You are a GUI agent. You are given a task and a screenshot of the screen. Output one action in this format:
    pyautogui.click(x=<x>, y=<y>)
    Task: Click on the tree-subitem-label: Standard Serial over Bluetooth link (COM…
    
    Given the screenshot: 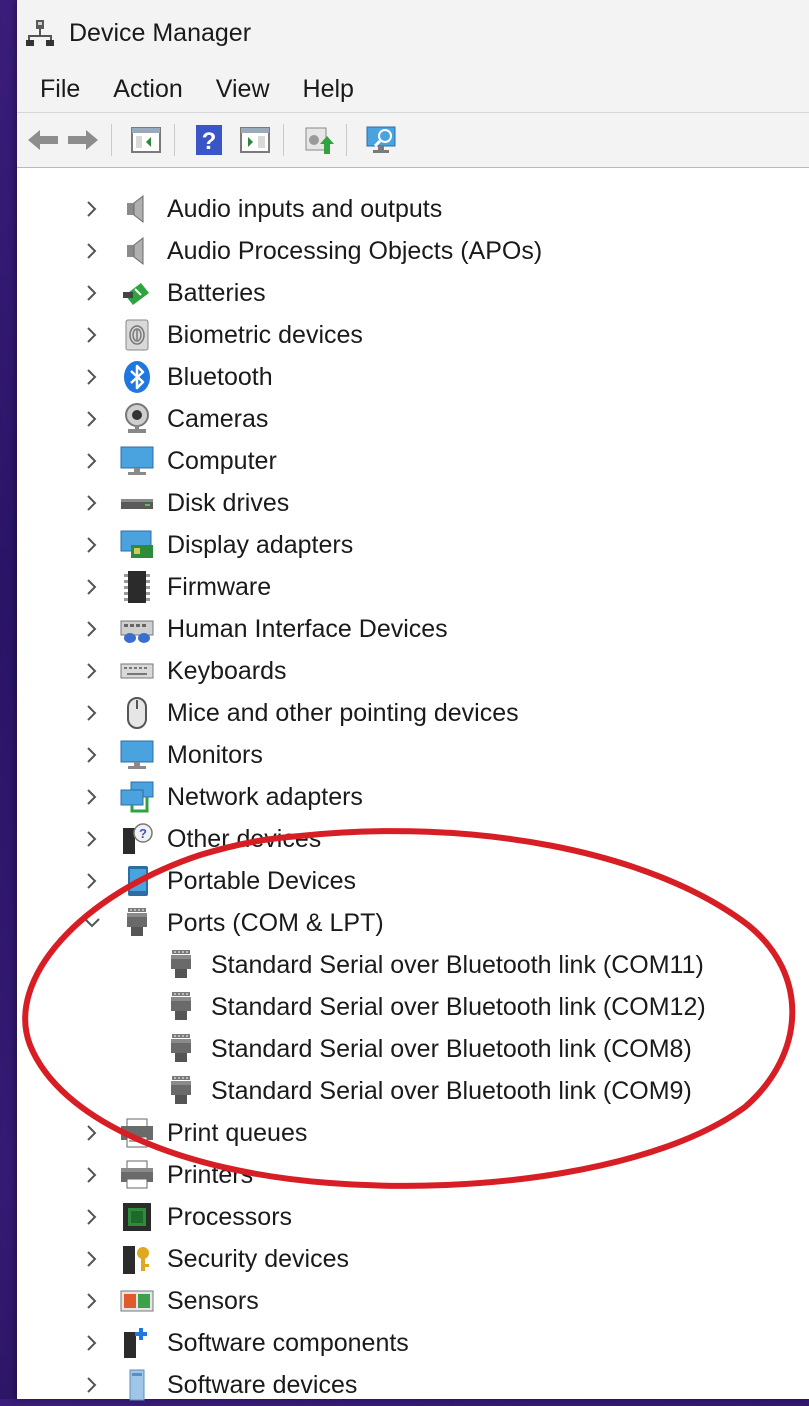 What is the action you would take?
    pyautogui.click(x=457, y=964)
    